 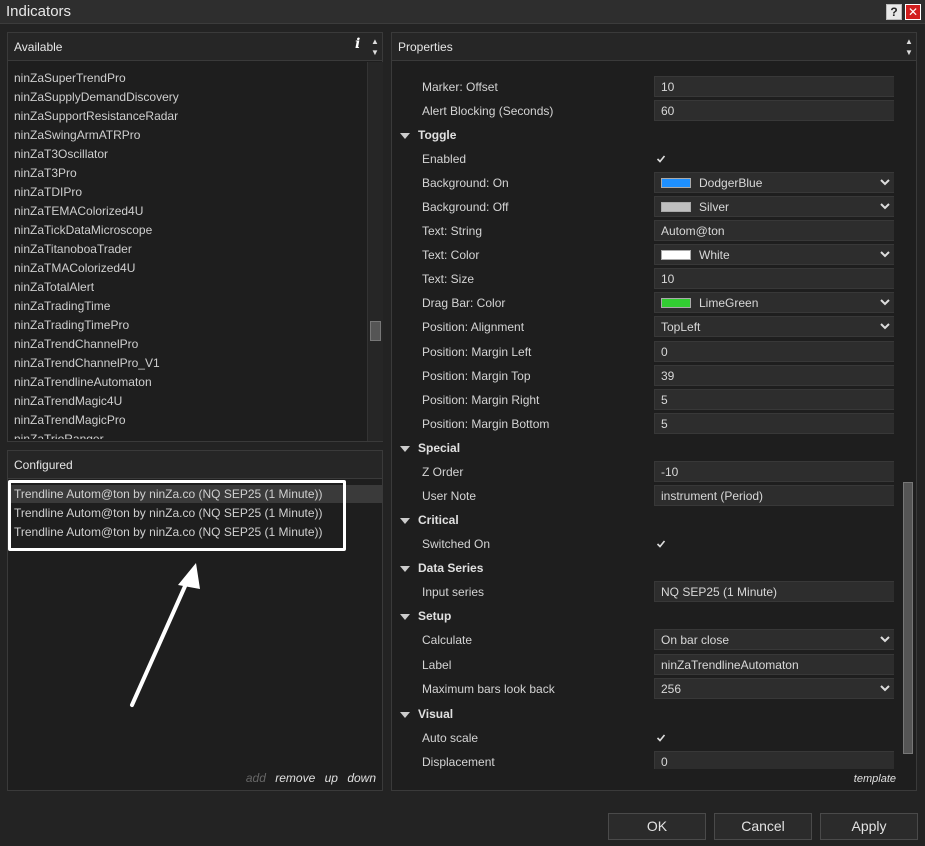 I want to click on available-item: ninZaTradingTimePro, so click(x=187, y=325).